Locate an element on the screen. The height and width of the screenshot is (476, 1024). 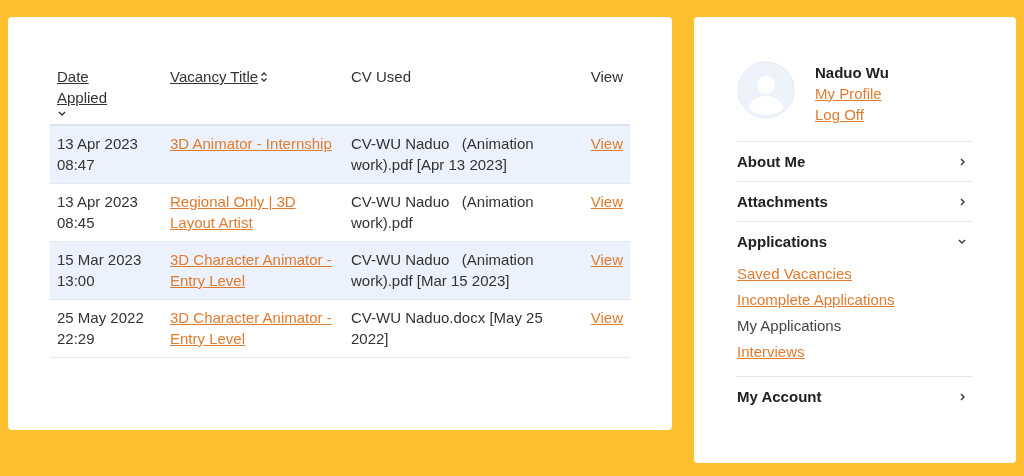
cv-file-name: CV-WU Naduo (Animation work).pdf is located at coordinates (443, 212).